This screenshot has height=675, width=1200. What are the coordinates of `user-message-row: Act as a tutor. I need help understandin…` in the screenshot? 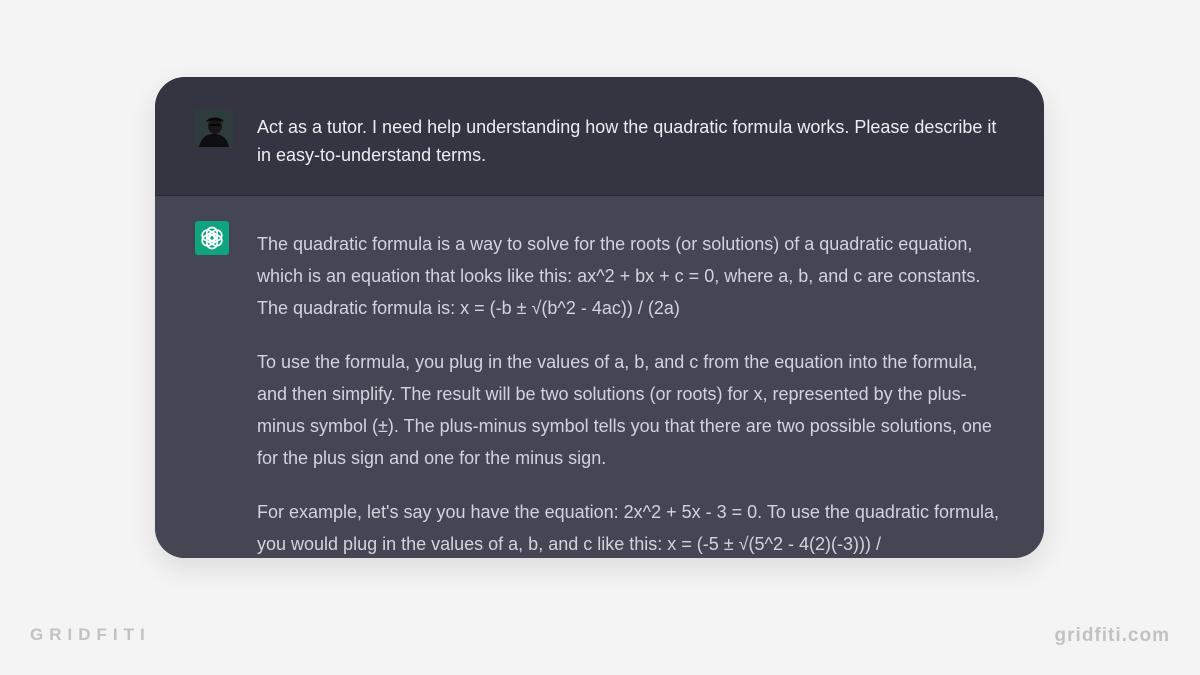 It's located at (599, 136).